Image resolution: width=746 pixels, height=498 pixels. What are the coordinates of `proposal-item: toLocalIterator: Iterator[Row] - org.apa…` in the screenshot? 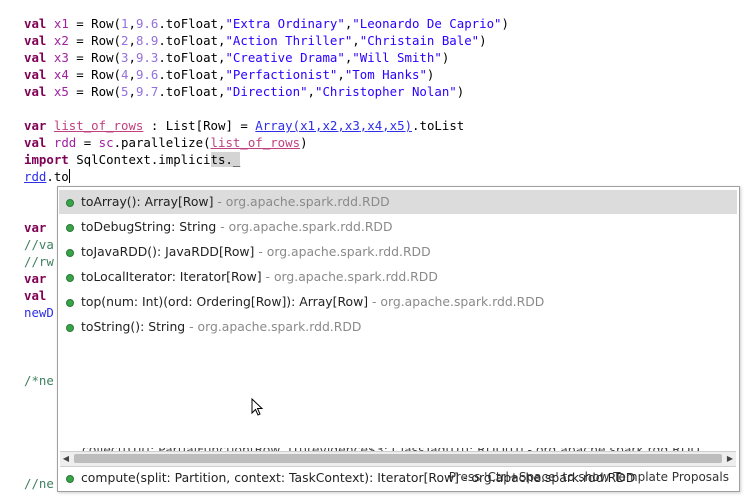 It's located at (398, 277).